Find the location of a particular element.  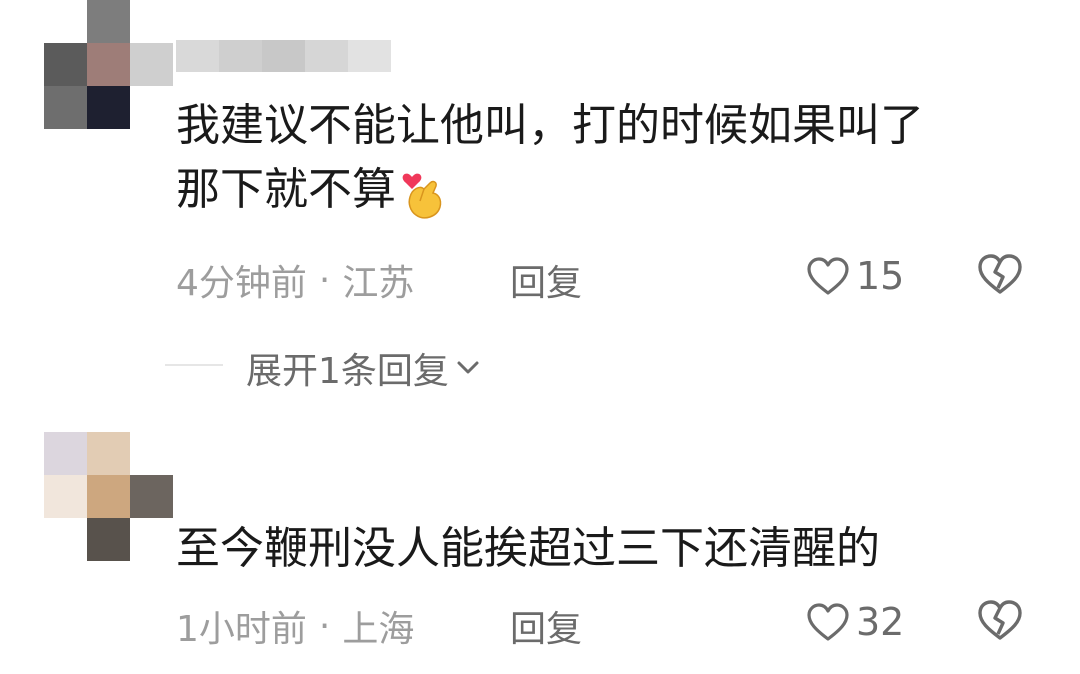

comment-location: 上海 is located at coordinates (378, 629).